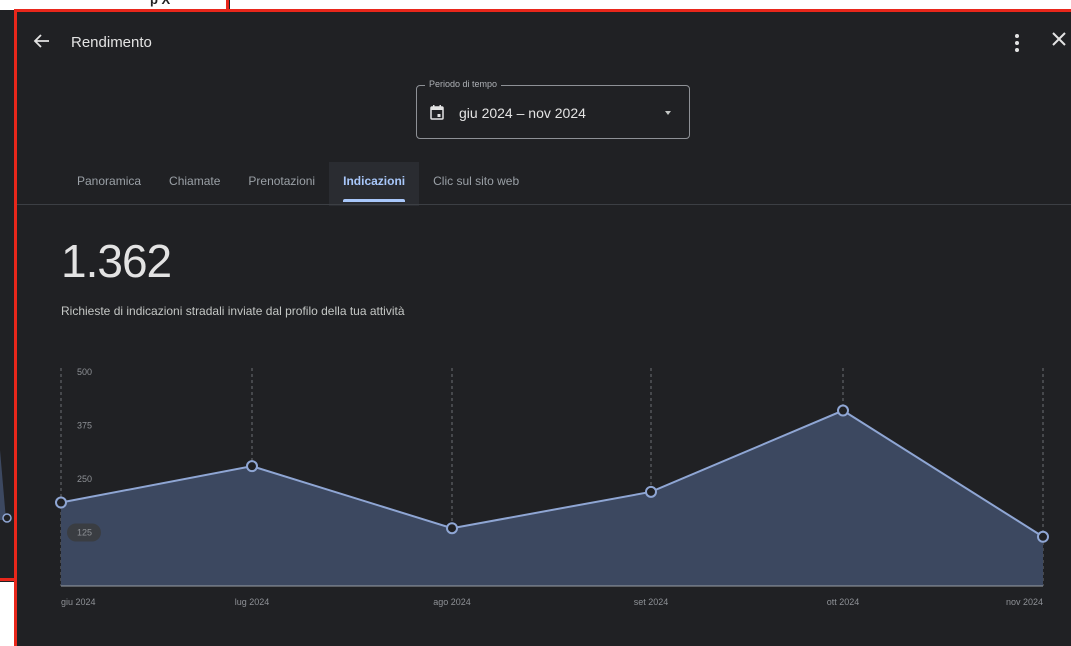  I want to click on dialog-title: Rendimento, so click(111, 42).